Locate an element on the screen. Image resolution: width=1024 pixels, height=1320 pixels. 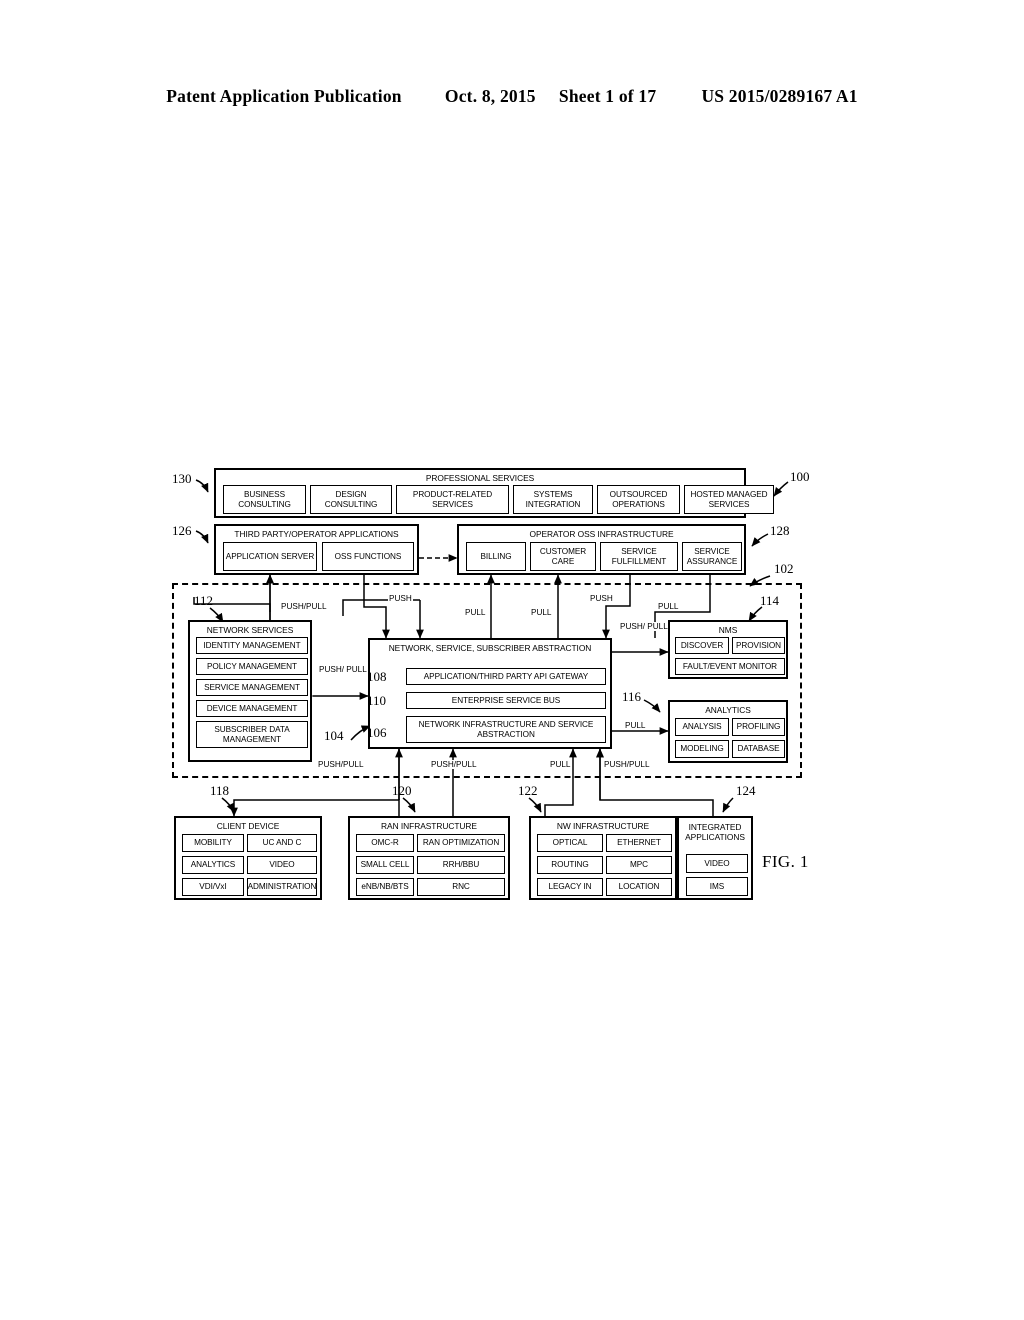
ns-item-label: SUBSCRIBER DATA MANAGEMENT is located at coordinates (252, 734).